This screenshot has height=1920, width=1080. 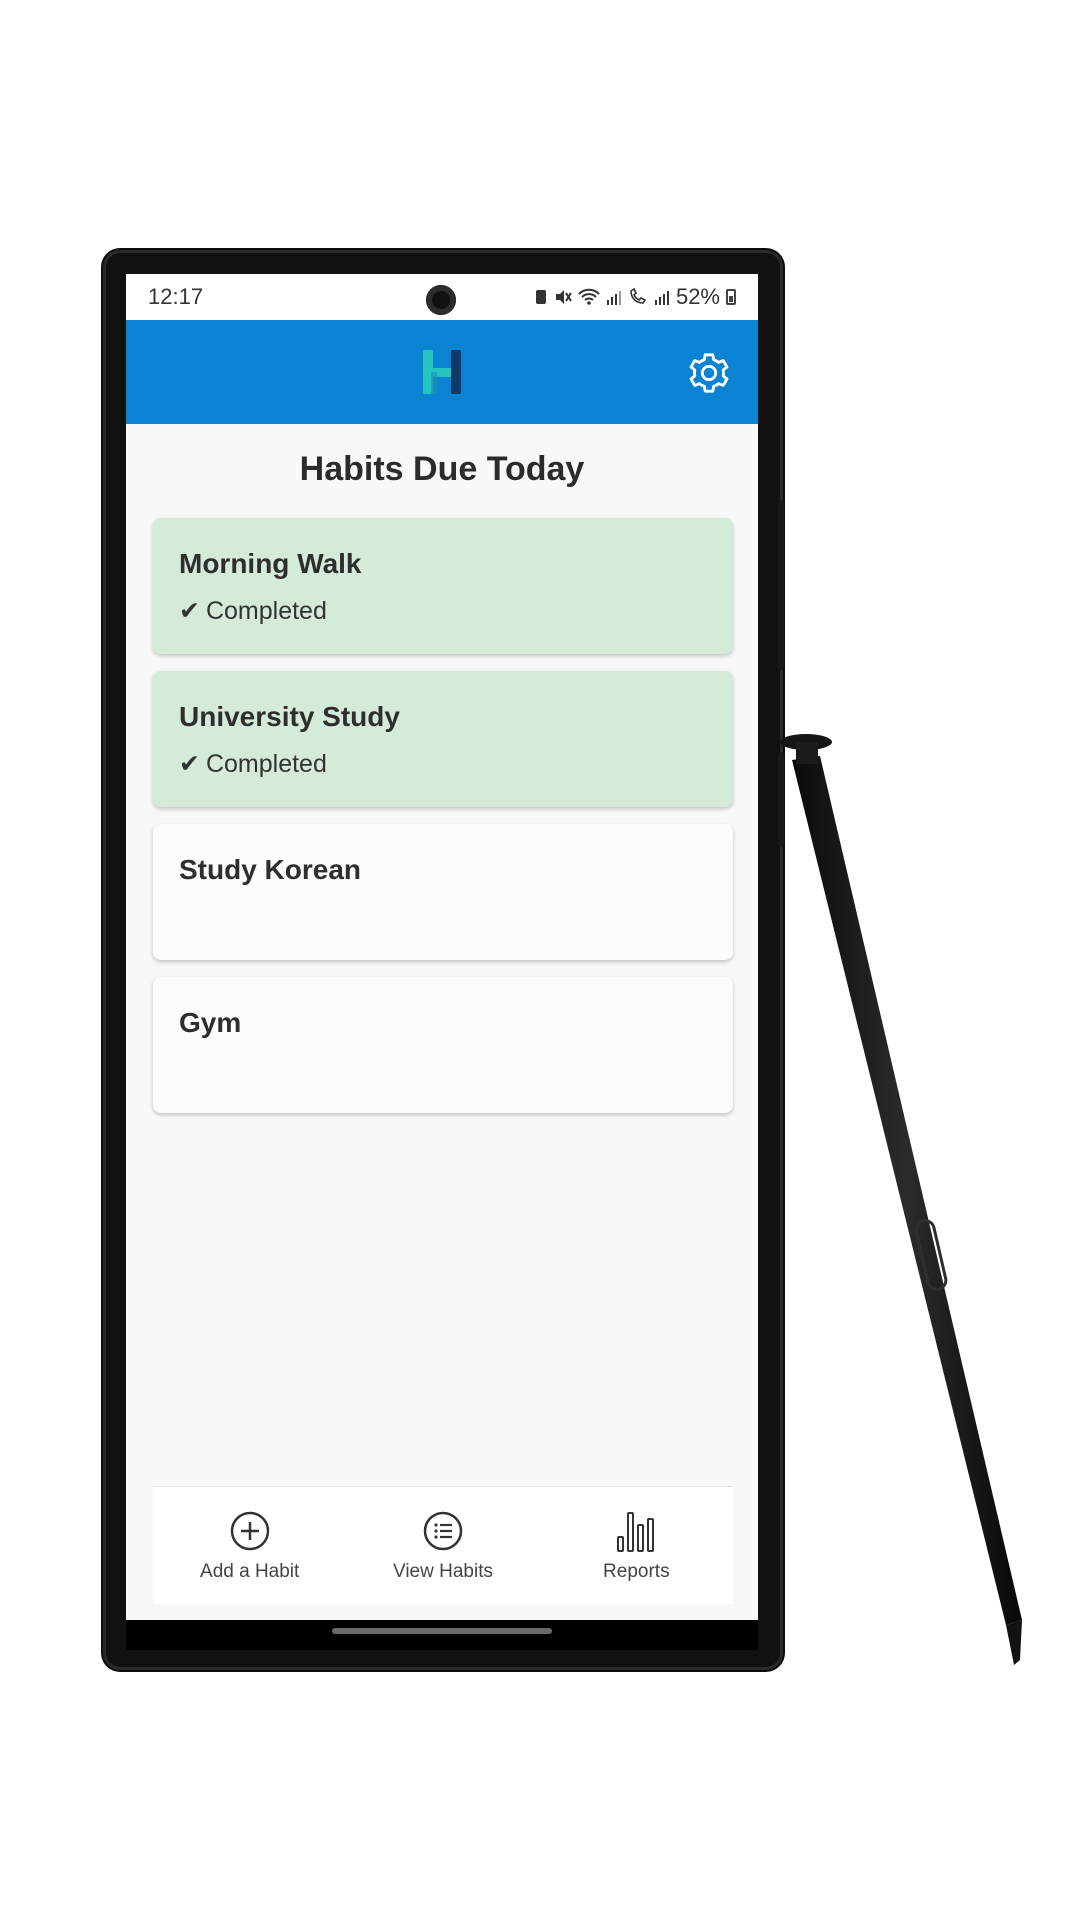 I want to click on volume-button, so click(x=781, y=585).